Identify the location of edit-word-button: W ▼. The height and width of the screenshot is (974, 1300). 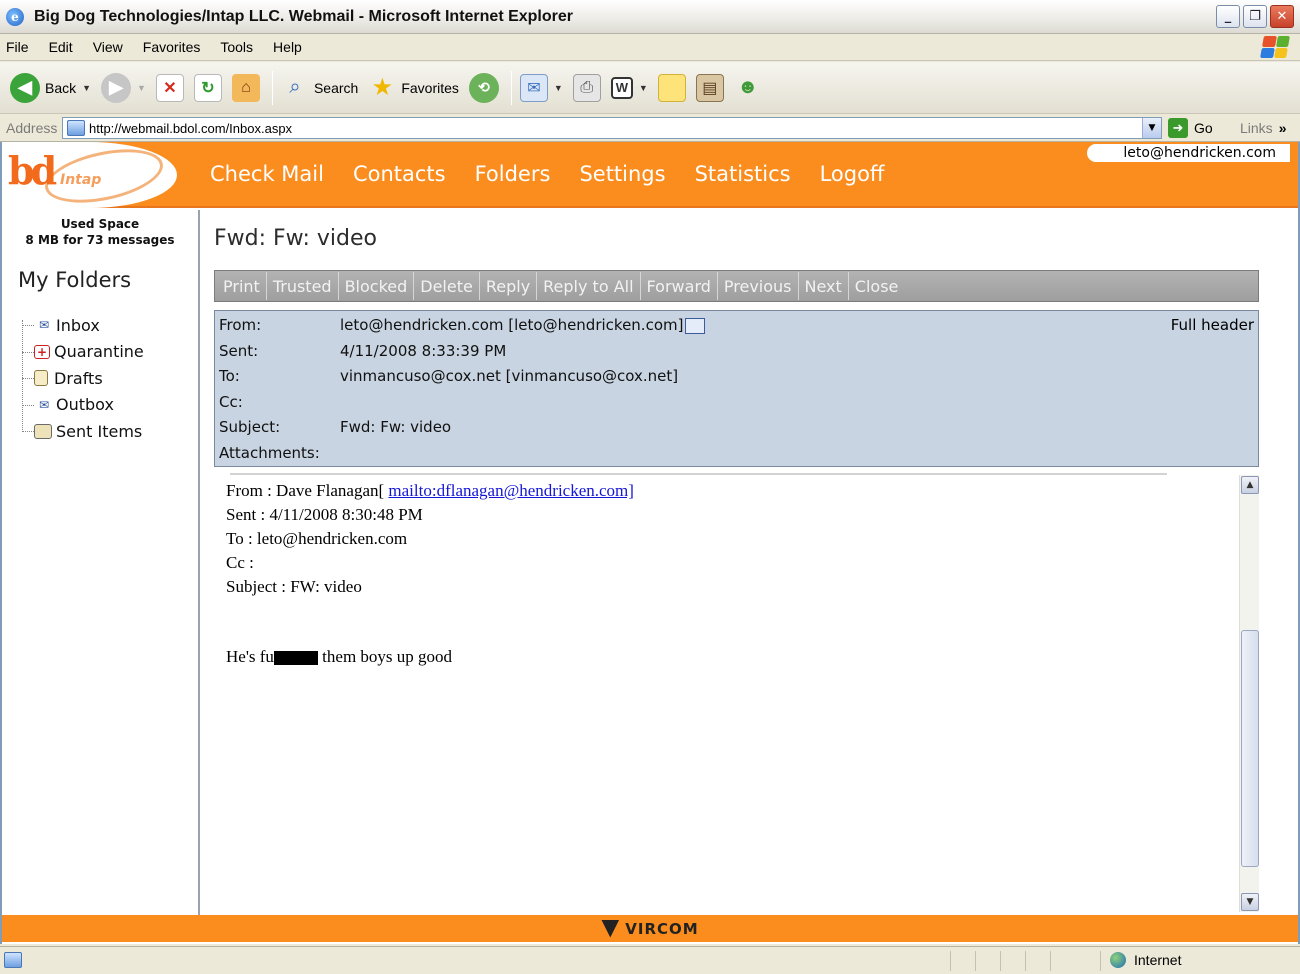
(629, 87).